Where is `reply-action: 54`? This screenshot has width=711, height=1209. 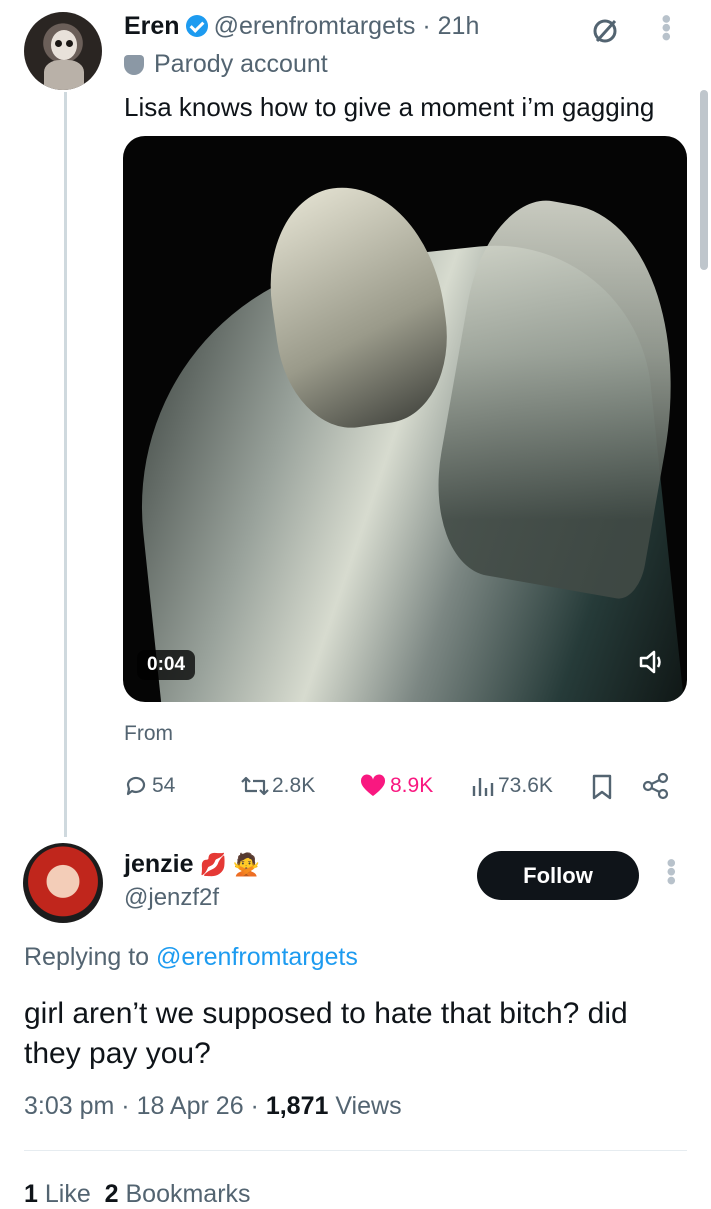 reply-action: 54 is located at coordinates (149, 786).